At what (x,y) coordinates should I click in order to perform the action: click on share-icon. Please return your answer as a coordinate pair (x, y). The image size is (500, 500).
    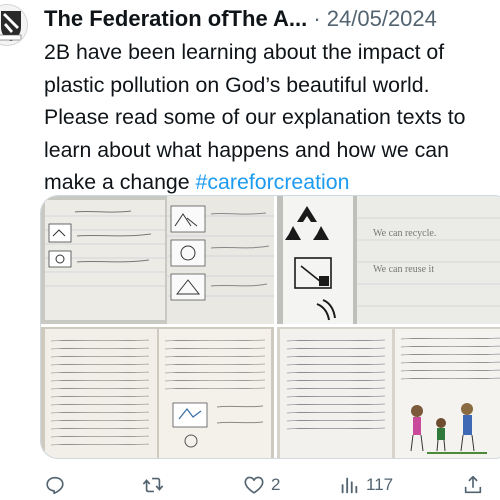
    Looking at the image, I should click on (473, 484).